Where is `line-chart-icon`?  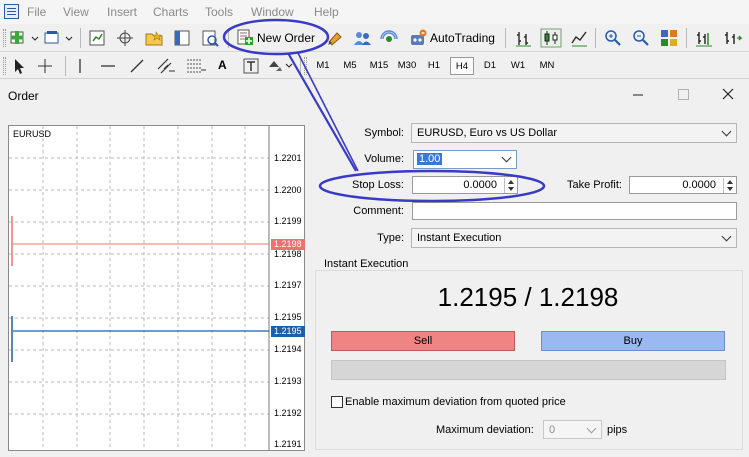 line-chart-icon is located at coordinates (579, 38).